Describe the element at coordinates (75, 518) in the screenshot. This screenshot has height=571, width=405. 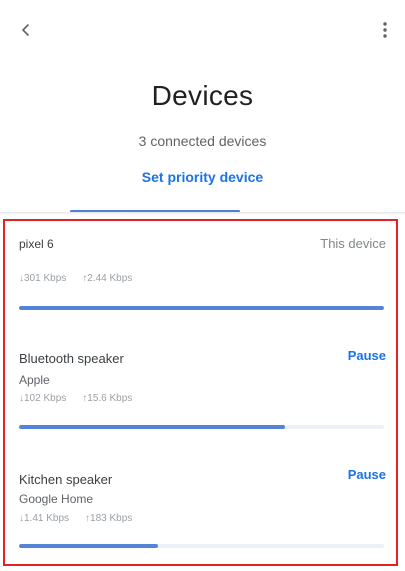
I see `device-speed: ↓1.41 Kbps ↑183 Kbps` at that location.